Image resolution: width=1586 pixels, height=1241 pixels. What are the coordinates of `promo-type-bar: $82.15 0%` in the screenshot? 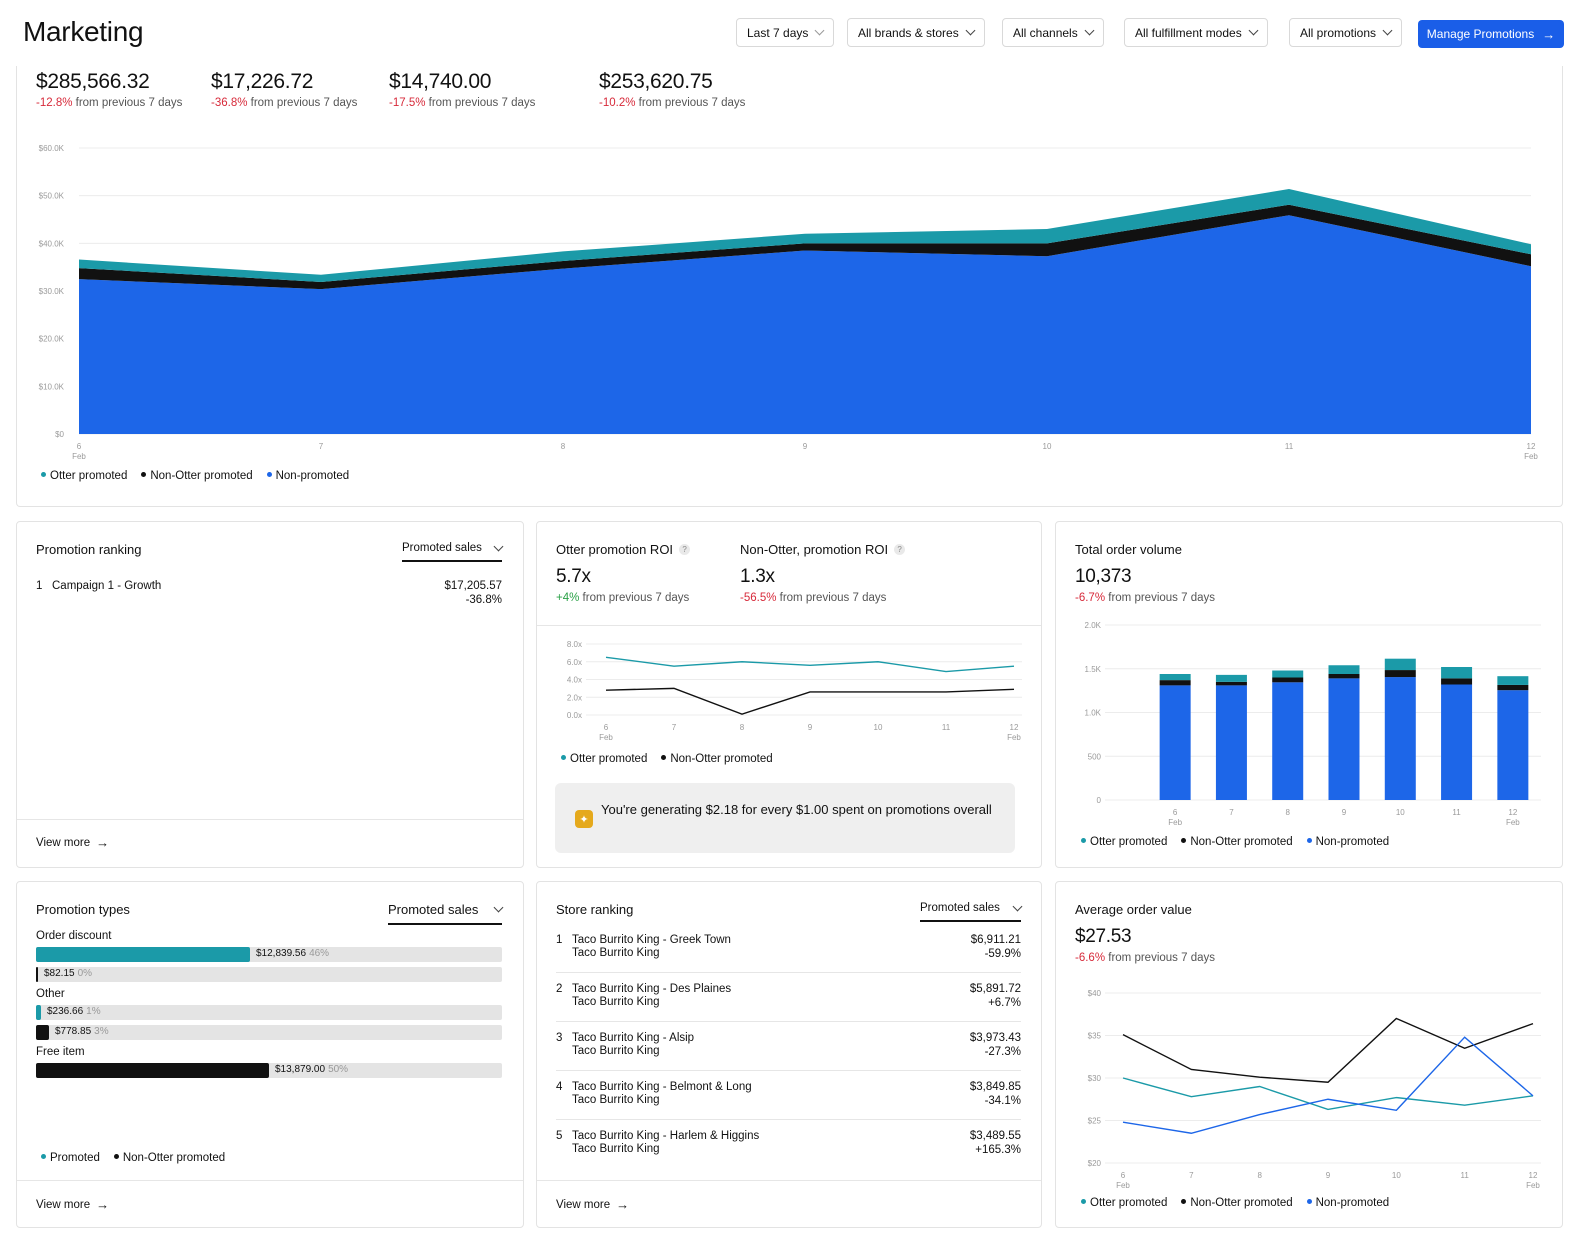 It's located at (269, 974).